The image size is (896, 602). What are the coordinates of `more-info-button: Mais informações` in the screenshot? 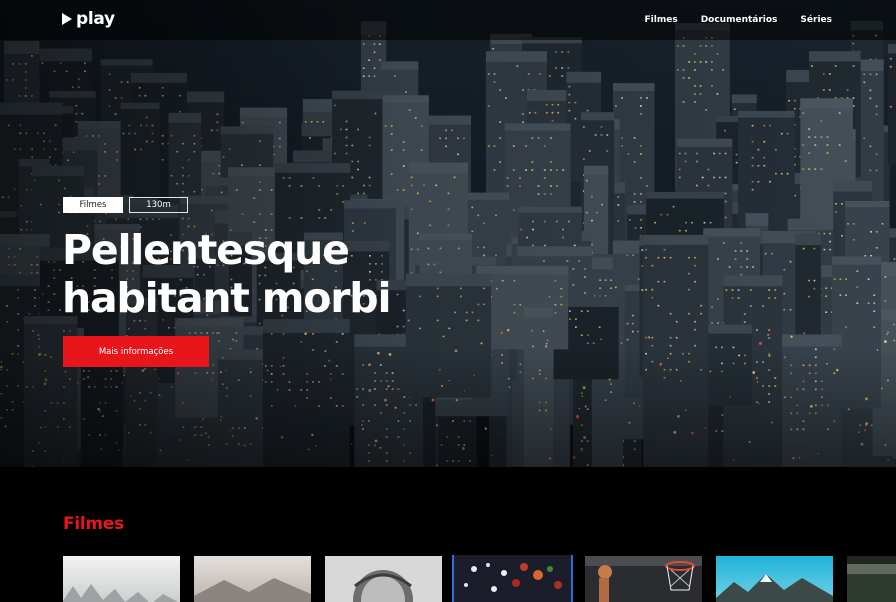 It's located at (136, 351).